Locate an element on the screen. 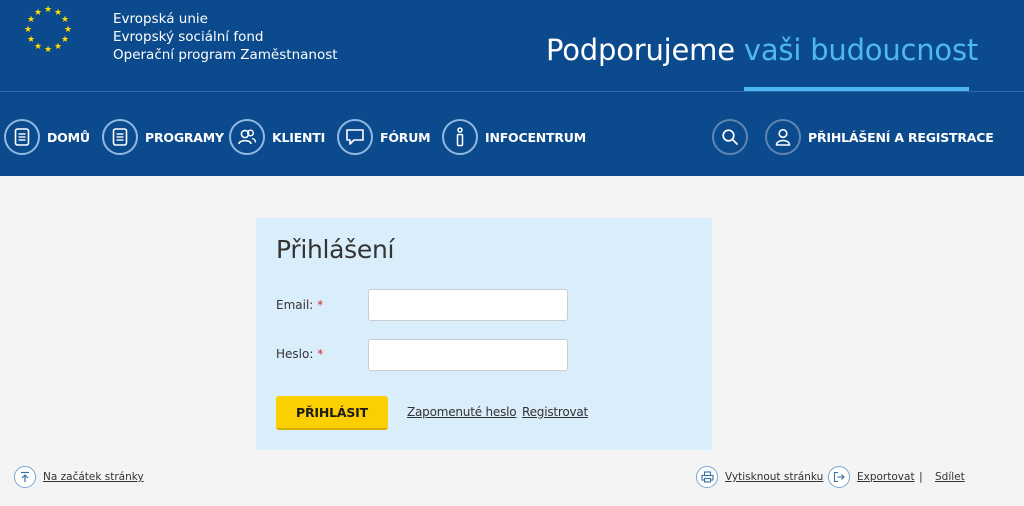 The height and width of the screenshot is (506, 1024). email-label: Email: * is located at coordinates (299, 305).